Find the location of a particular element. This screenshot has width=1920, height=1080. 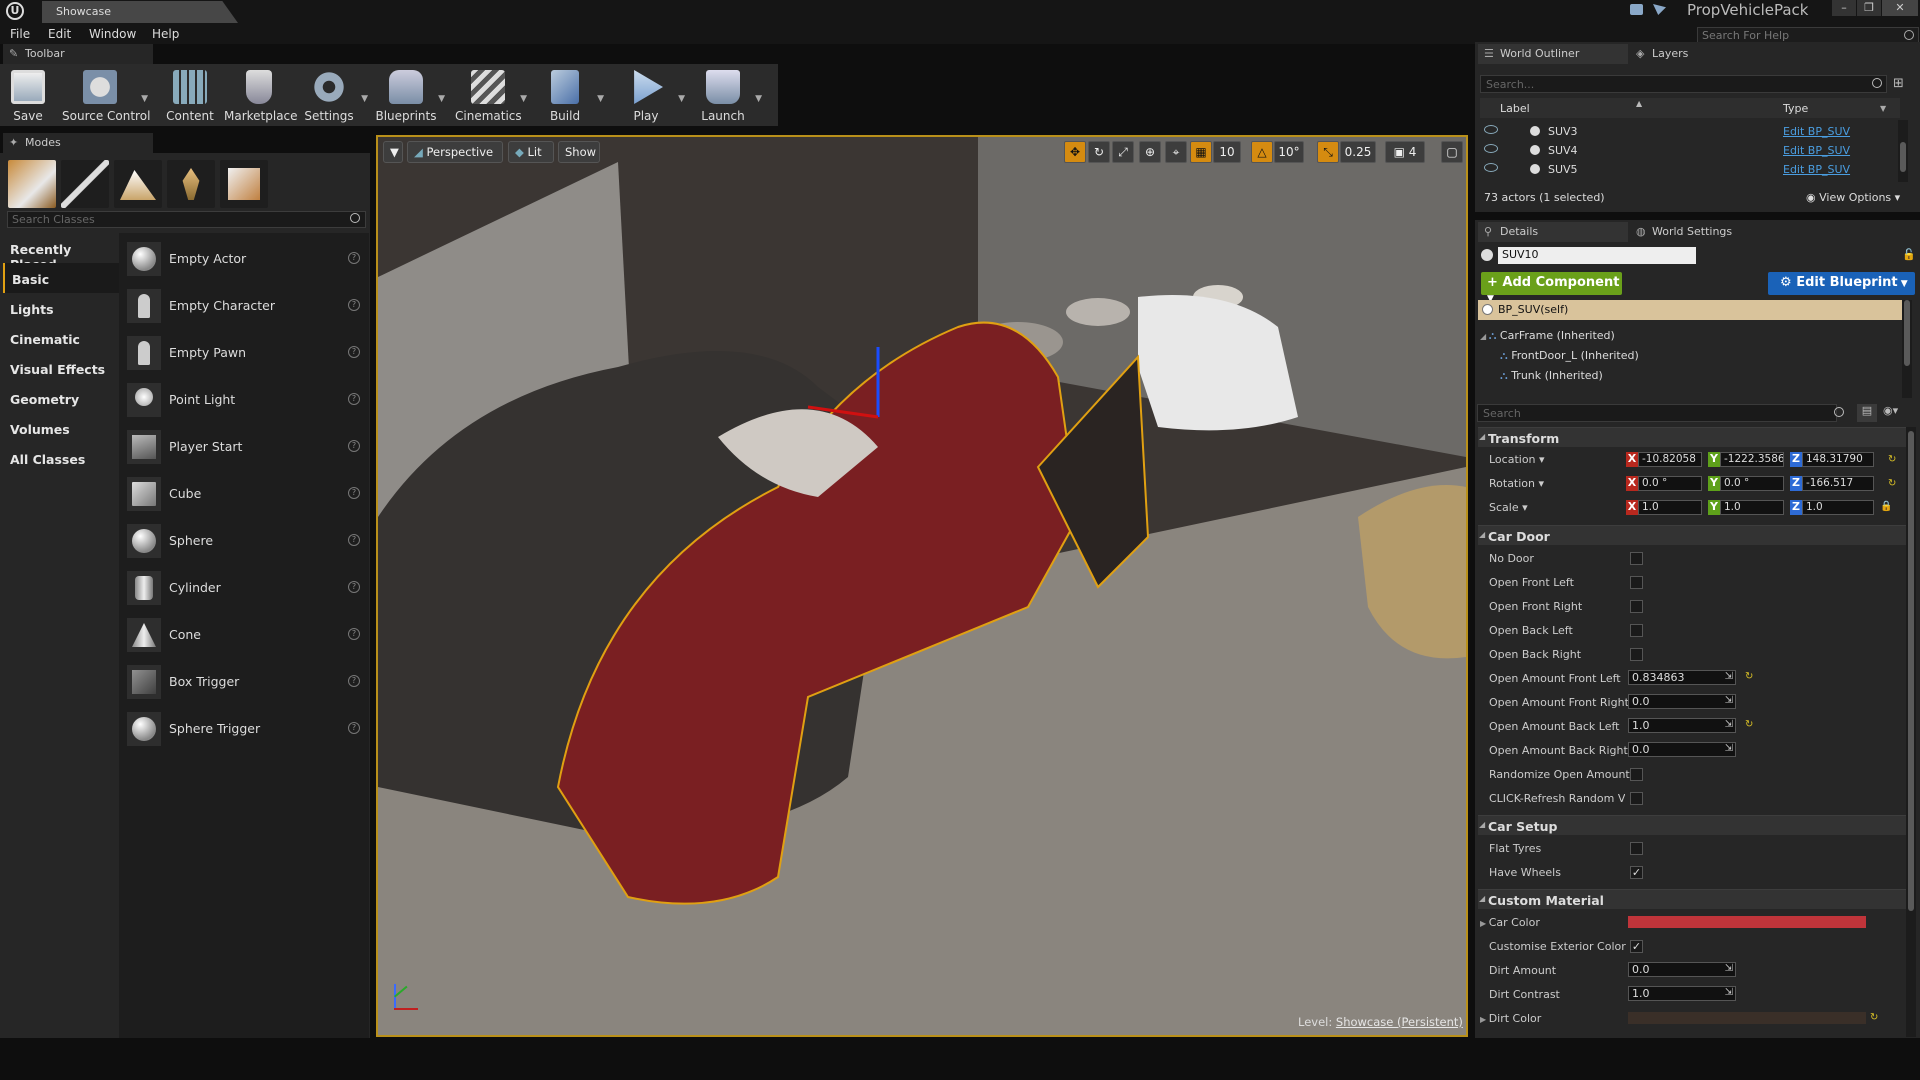

grid-snap-value: 10 is located at coordinates (1227, 152).